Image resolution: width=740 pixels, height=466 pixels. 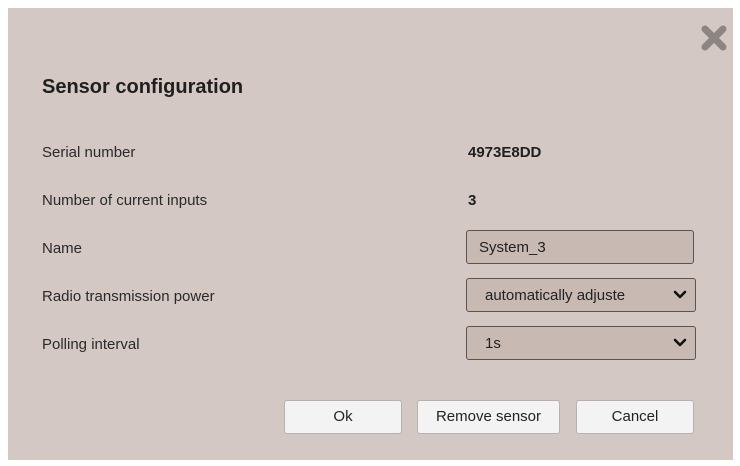 I want to click on current-inputs-label: Number of current inputs, so click(x=125, y=200).